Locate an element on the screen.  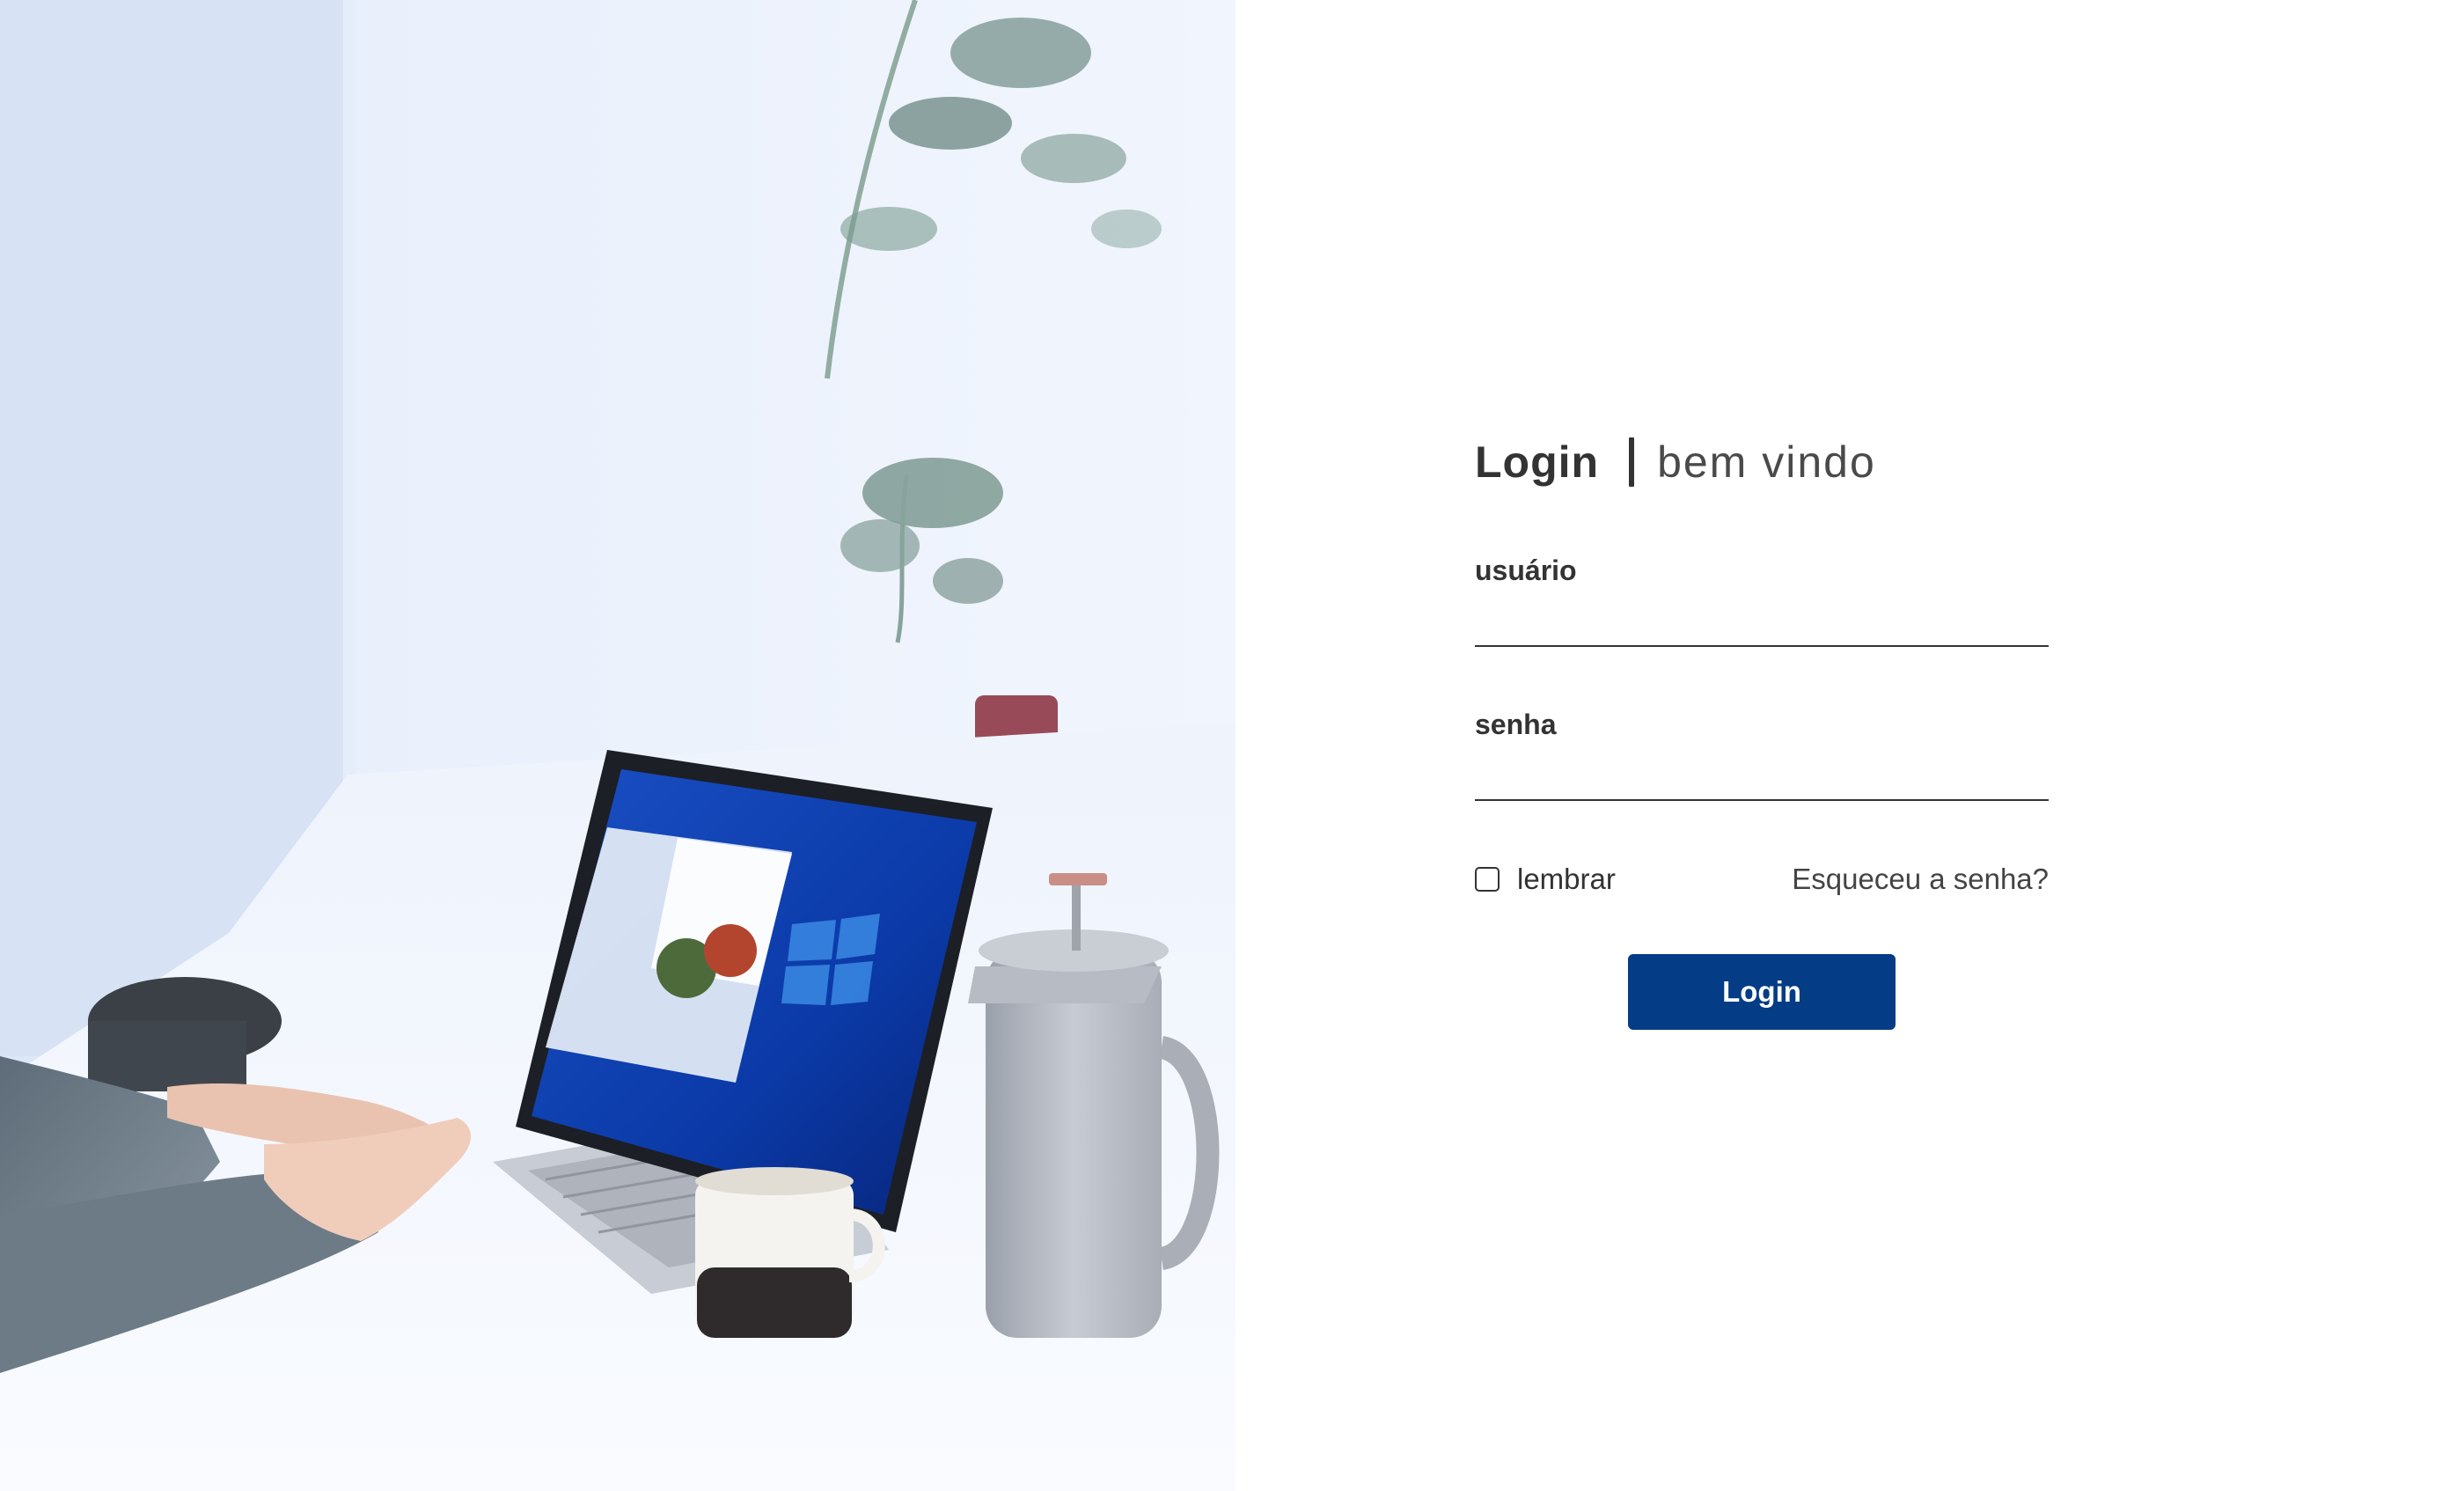
form-heading: Login bem vindo is located at coordinates (1762, 462).